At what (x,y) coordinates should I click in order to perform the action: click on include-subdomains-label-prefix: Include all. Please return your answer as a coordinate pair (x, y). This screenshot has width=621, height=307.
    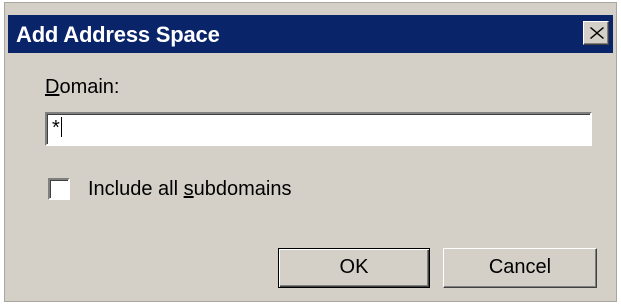
    Looking at the image, I should click on (136, 189).